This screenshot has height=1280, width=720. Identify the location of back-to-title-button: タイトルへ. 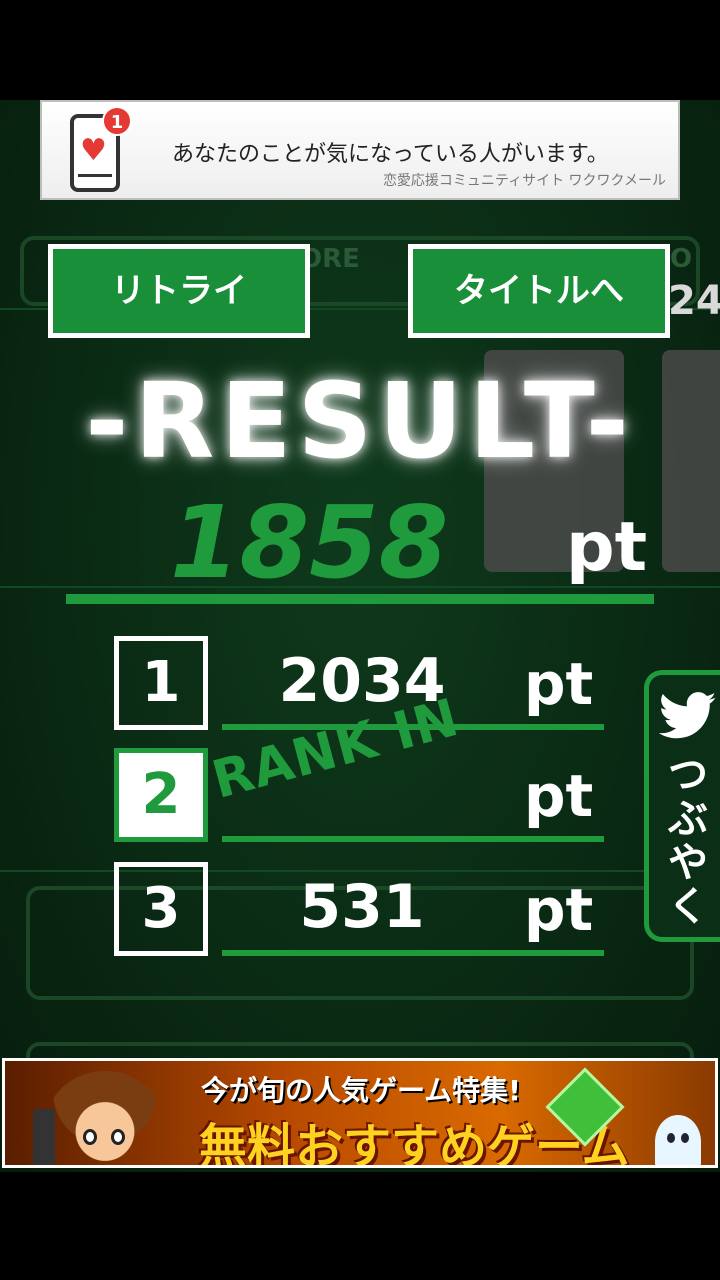
(539, 291).